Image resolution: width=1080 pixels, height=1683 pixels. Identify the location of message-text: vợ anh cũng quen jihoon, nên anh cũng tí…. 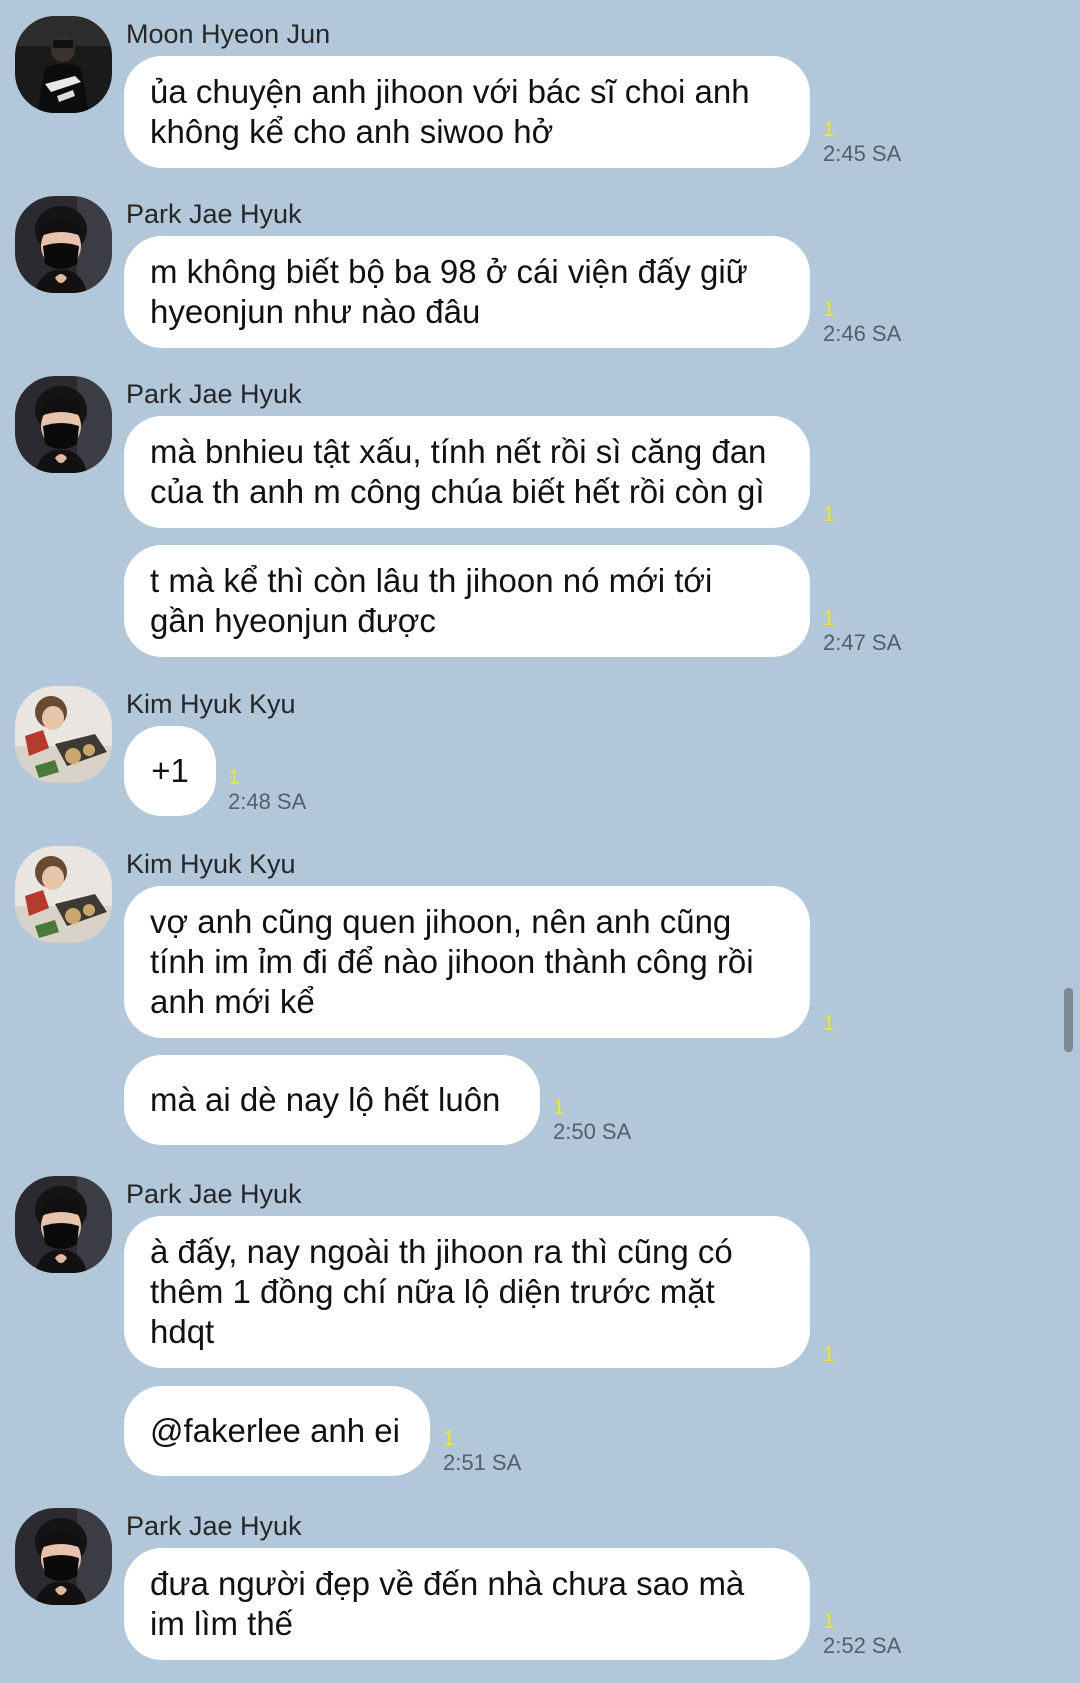
(452, 961).